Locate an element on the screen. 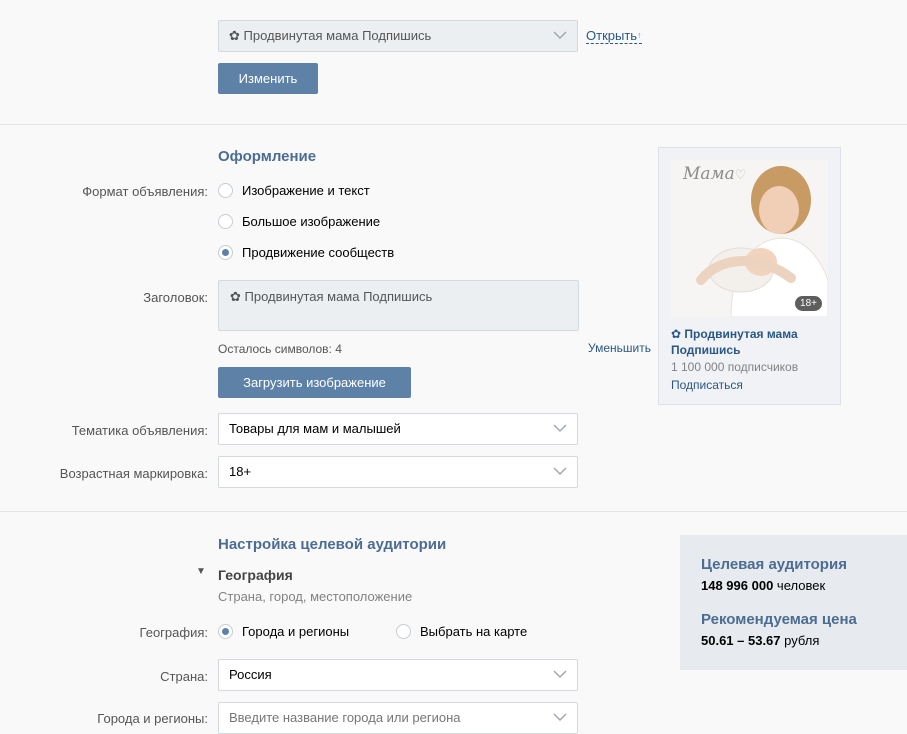 This screenshot has width=907, height=734. cities-placeholder: Введите название города или региона is located at coordinates (345, 717).